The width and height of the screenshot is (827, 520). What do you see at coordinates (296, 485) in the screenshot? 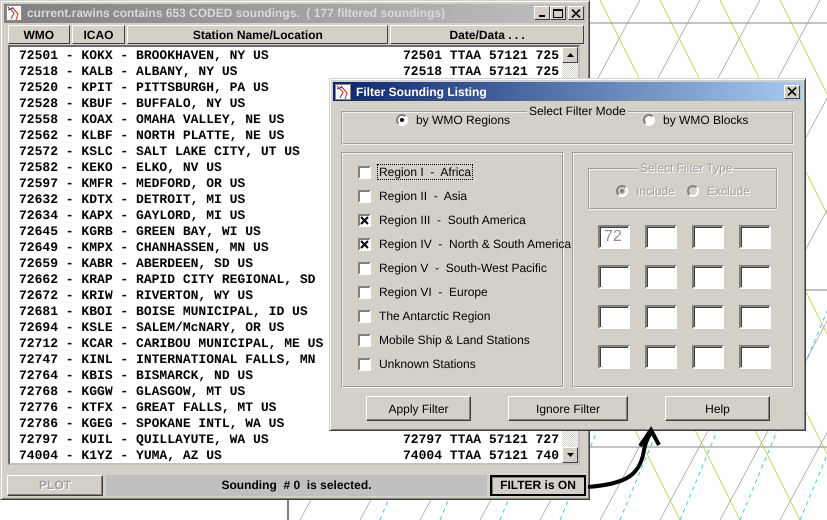
I see `status-message: Sounding # 0 is selected.` at bounding box center [296, 485].